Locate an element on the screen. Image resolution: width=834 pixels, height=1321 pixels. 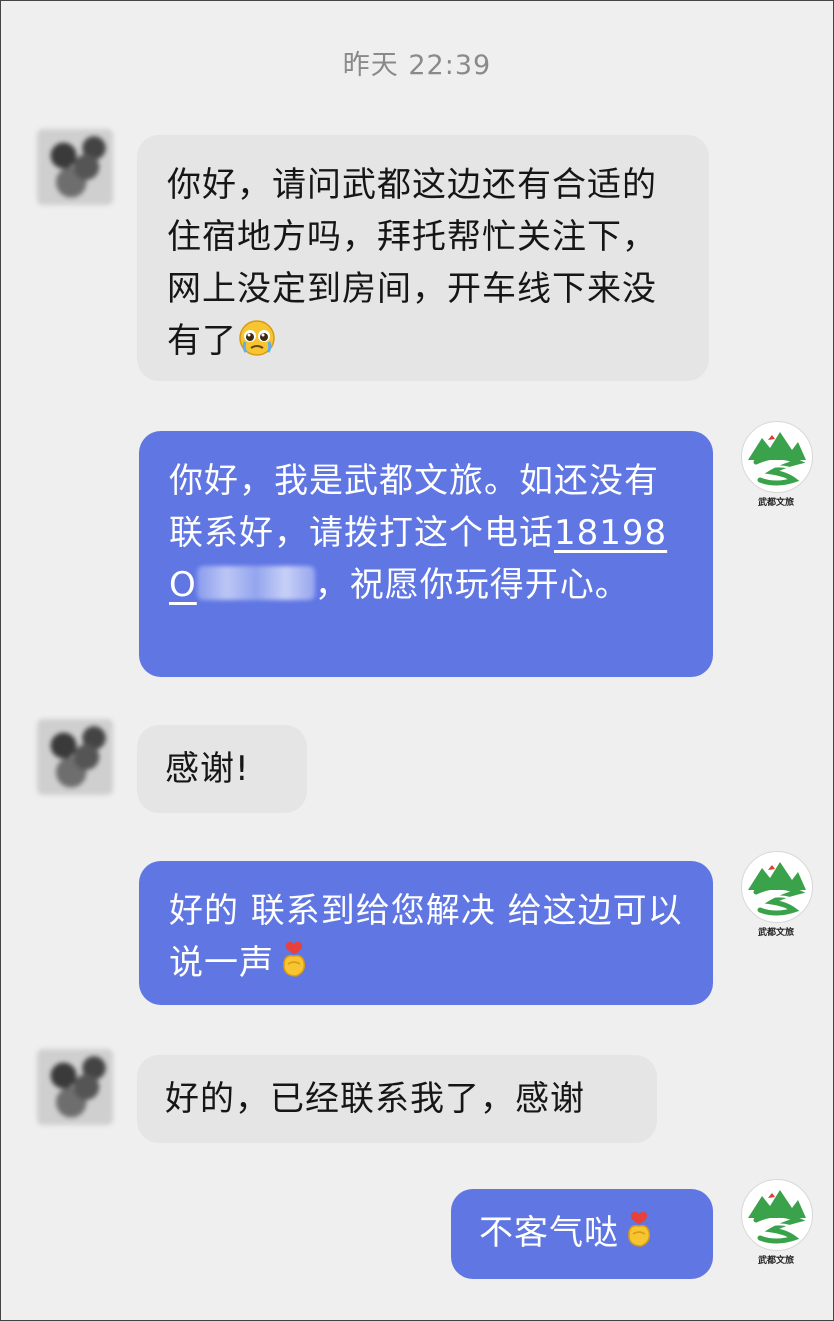
message-bubble-outgoing: 好的 联系到给您解决 给这边可以说一声 is located at coordinates (426, 933).